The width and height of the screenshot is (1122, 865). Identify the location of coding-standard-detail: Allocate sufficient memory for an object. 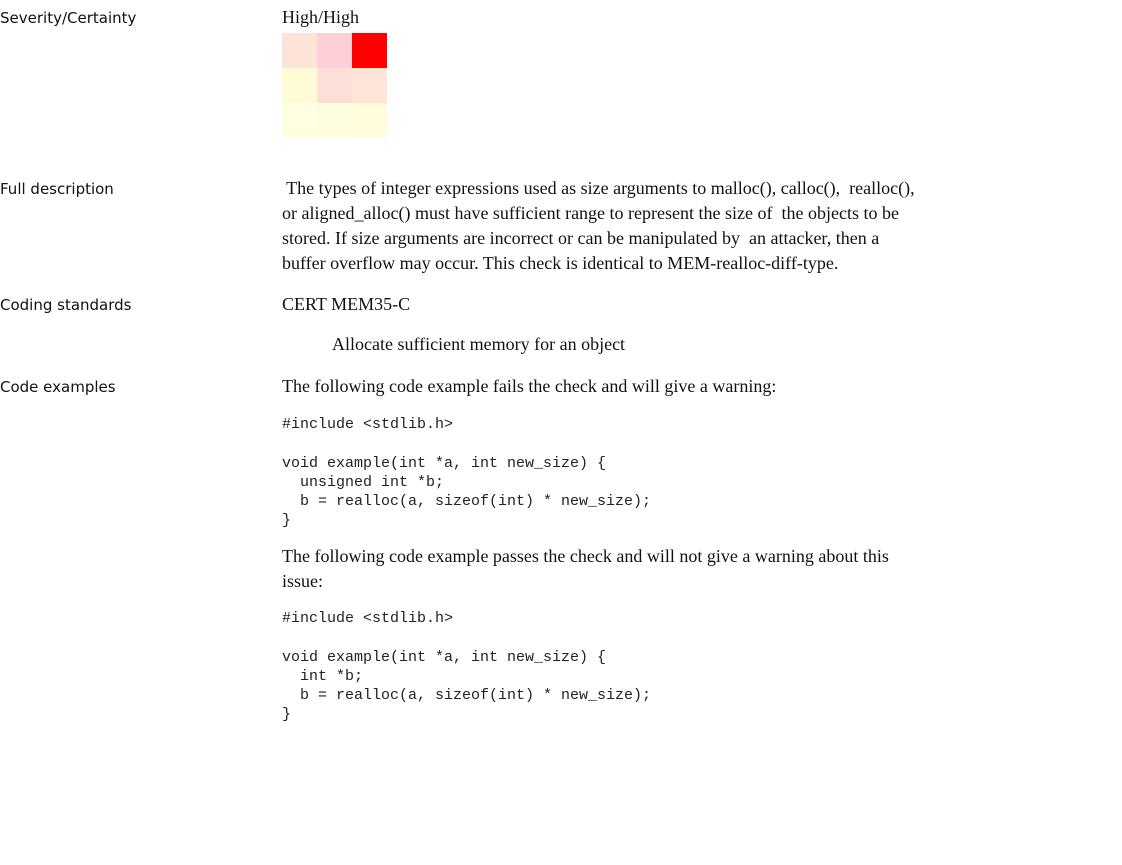
(479, 344).